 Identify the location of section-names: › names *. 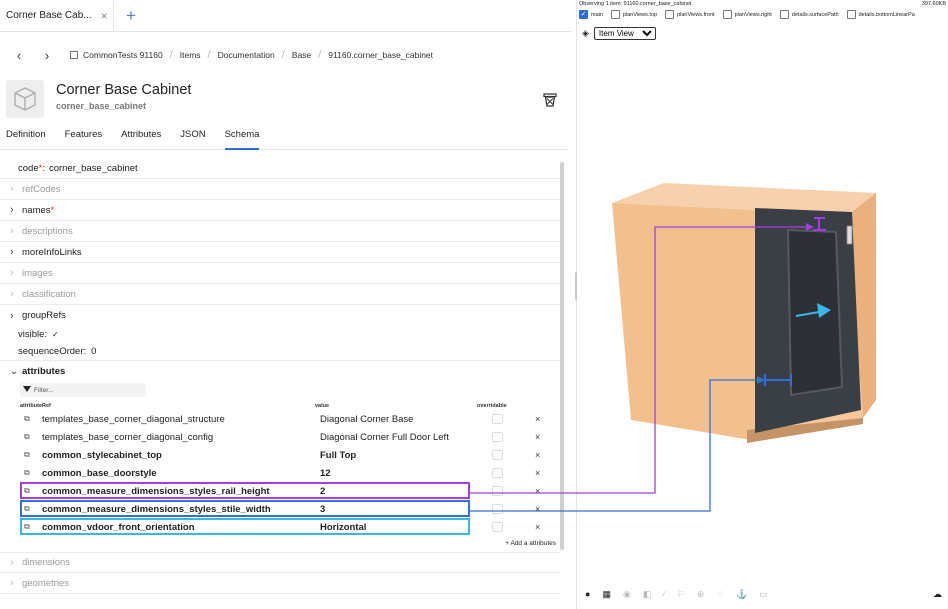
(280, 210).